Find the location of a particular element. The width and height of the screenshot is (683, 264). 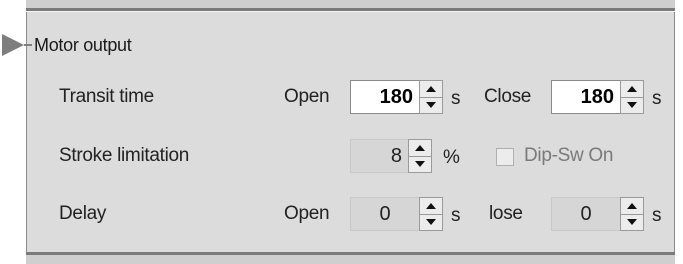

delay-open-spinner: 0 is located at coordinates (396, 214).